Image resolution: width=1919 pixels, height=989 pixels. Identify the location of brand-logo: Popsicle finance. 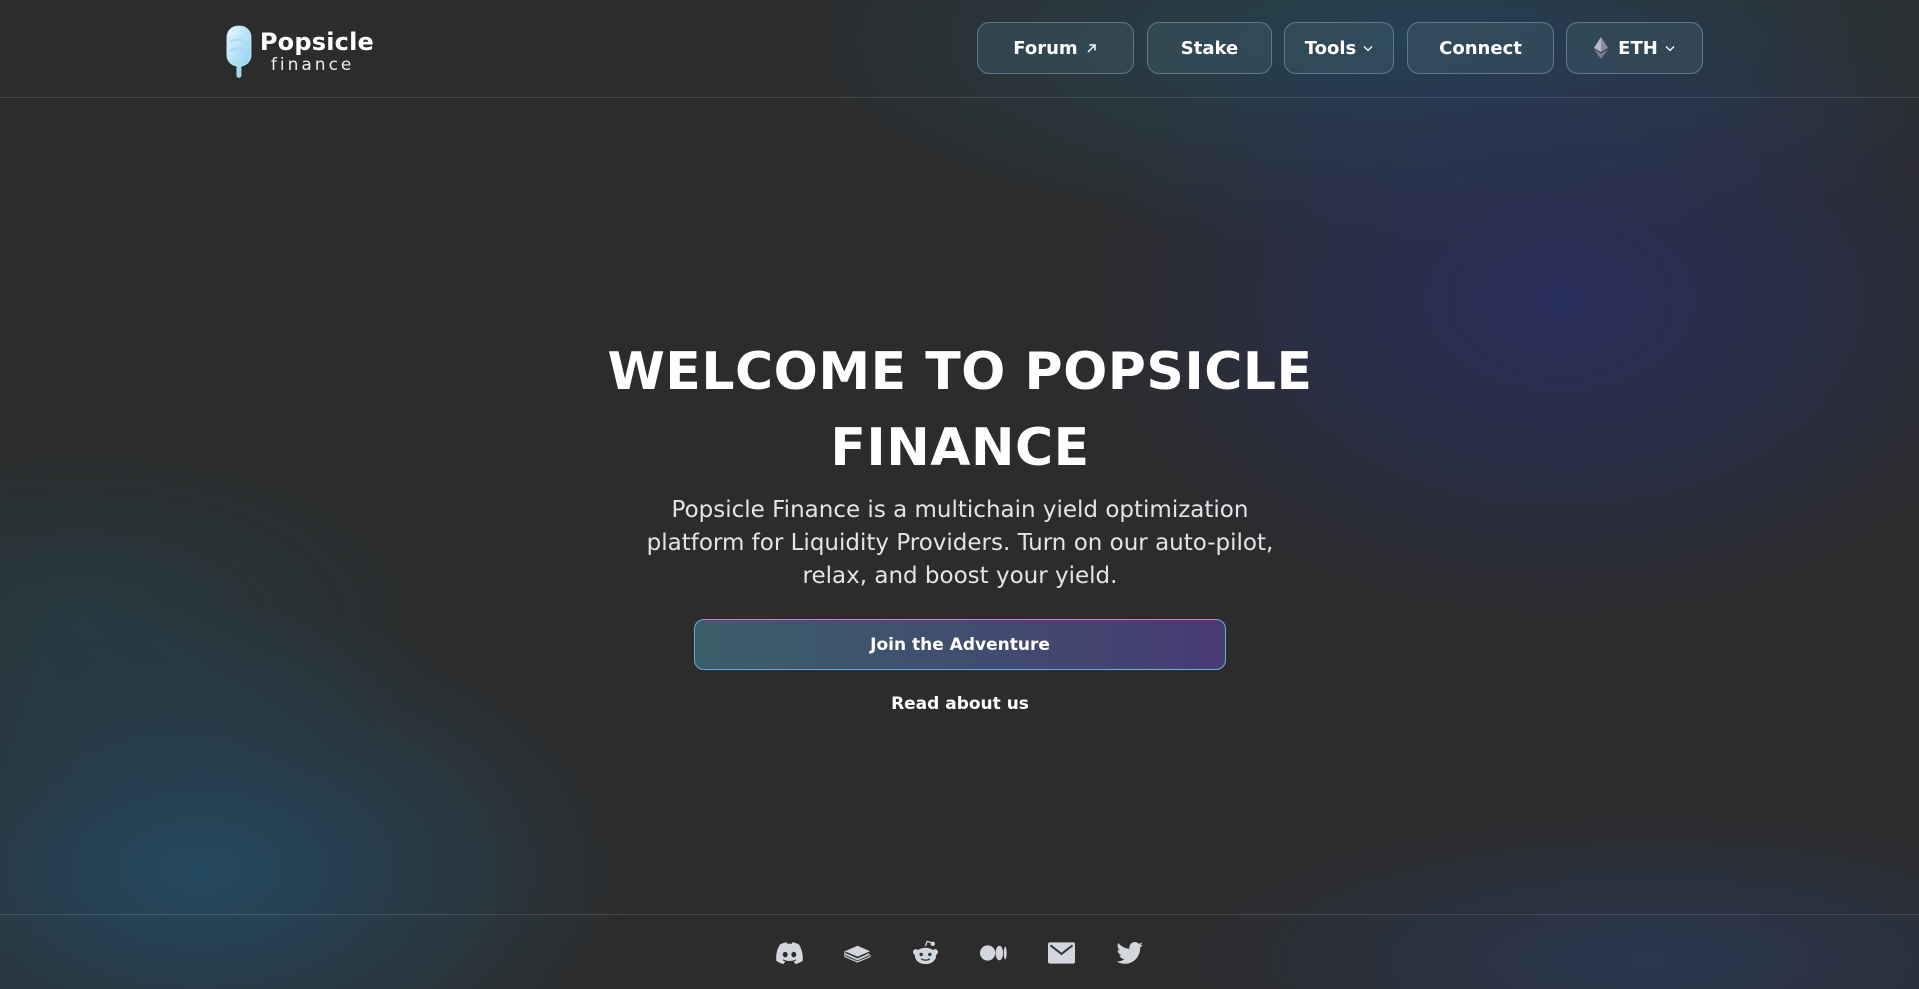
(299, 52).